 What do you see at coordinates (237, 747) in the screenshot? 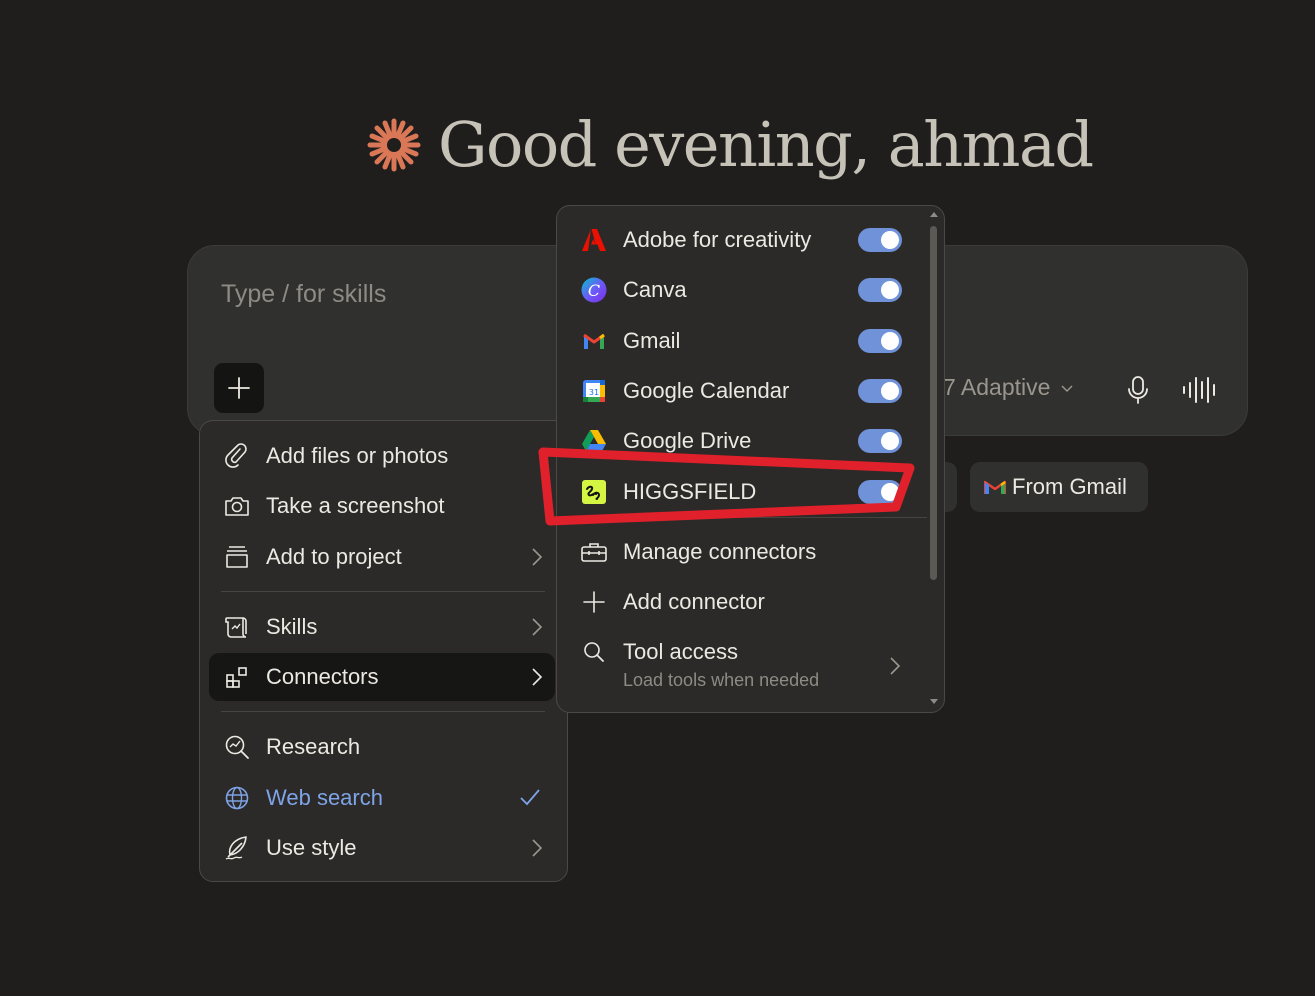
I see `research-icon` at bounding box center [237, 747].